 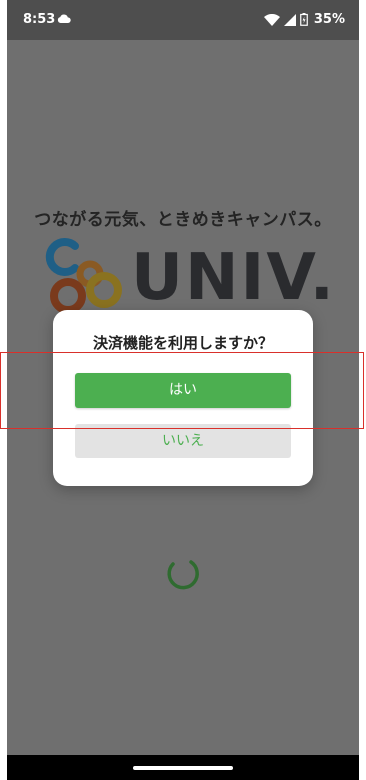 I want to click on logo-rings, so click(x=83, y=276).